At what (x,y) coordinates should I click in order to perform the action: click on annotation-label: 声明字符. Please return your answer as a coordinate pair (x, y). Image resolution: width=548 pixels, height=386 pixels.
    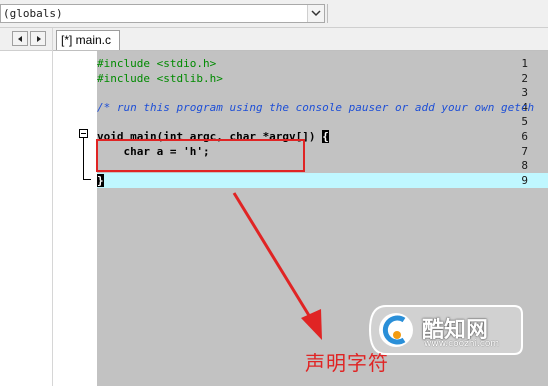
    Looking at the image, I should click on (347, 363).